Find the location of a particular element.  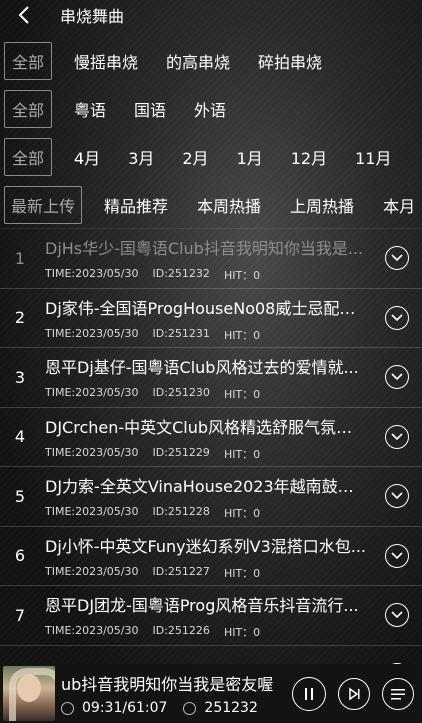

pause-button is located at coordinates (309, 693).